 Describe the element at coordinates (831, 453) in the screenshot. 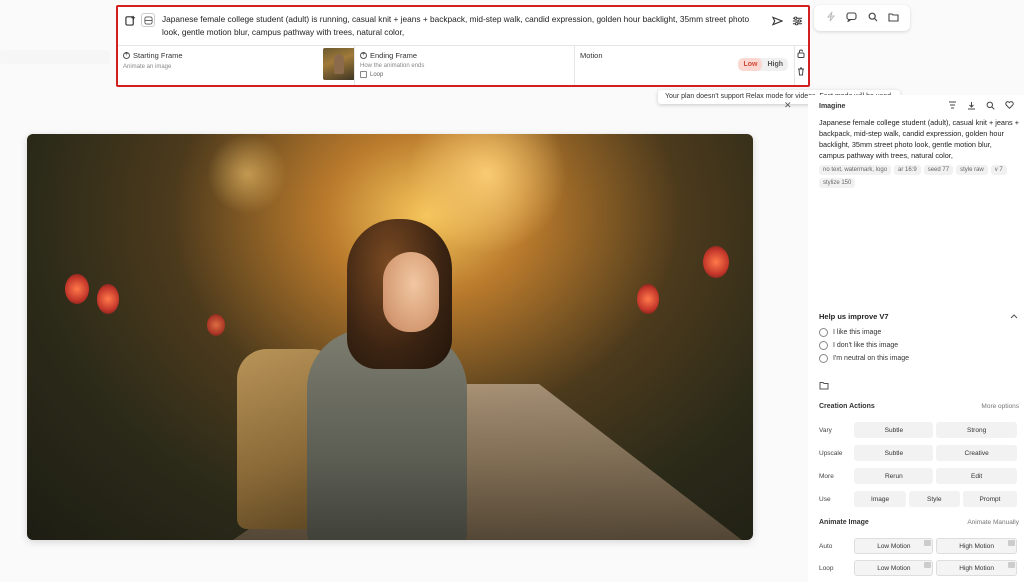

I see `row-label: Upscale` at that location.